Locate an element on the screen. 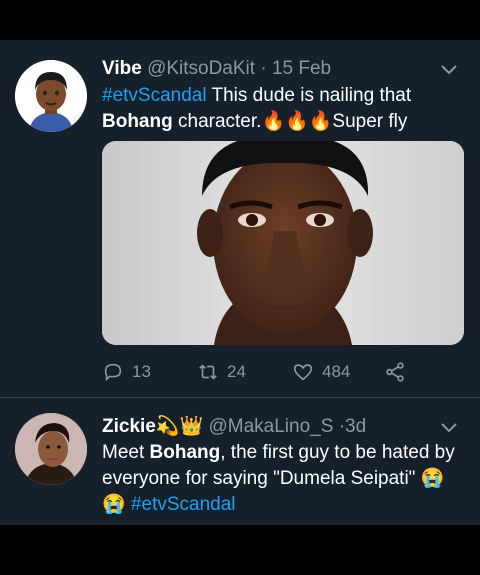 The width and height of the screenshot is (480, 575). text-part: Meet is located at coordinates (126, 452).